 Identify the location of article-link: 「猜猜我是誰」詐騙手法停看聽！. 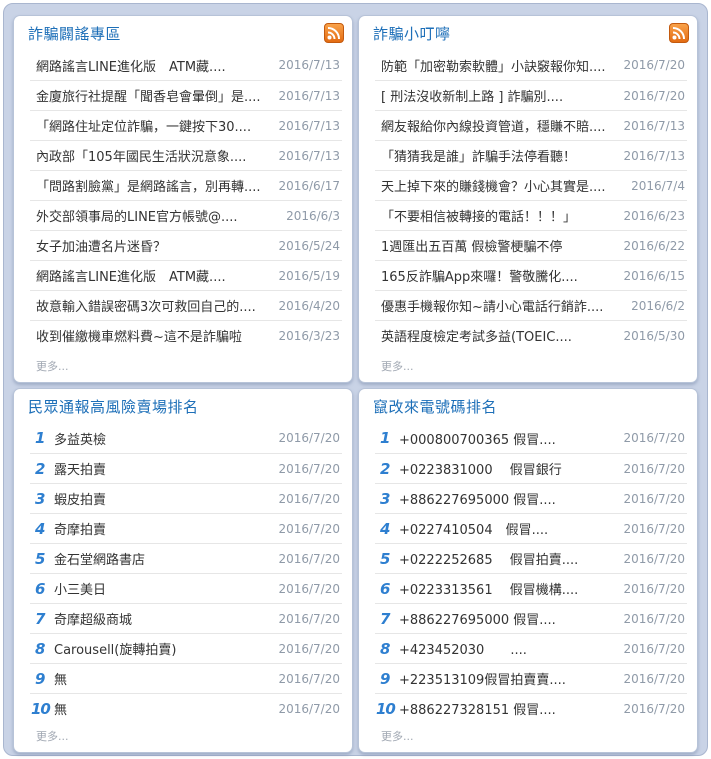
(499, 155).